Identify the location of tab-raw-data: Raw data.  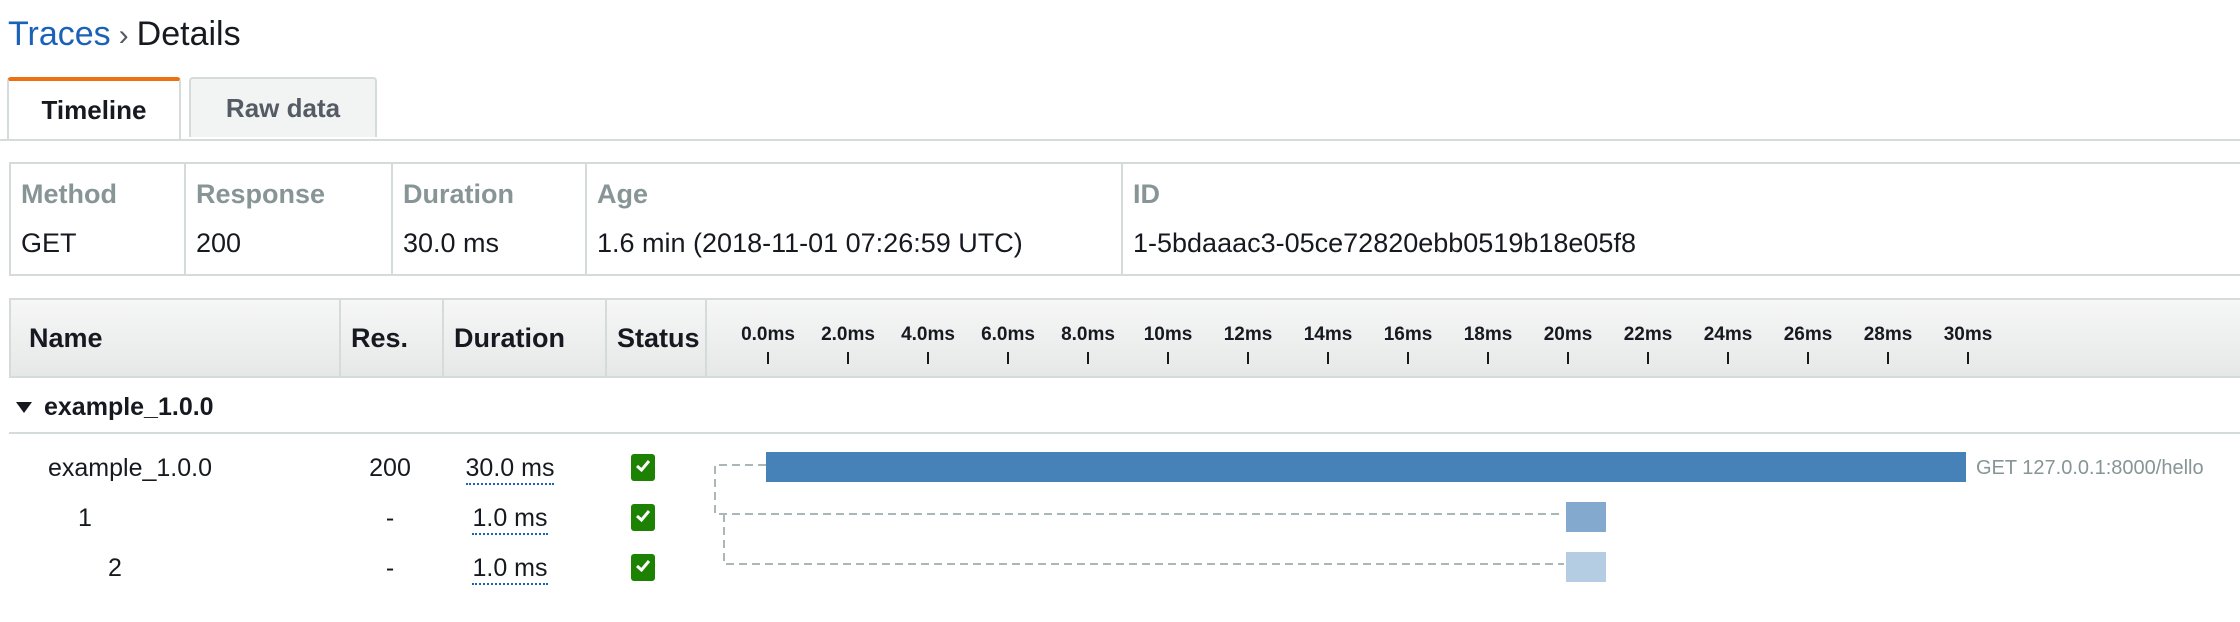
(283, 107).